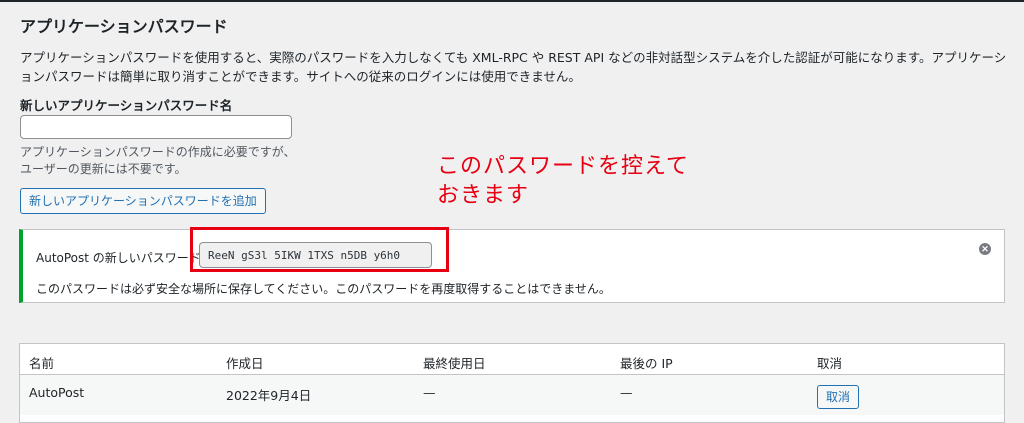 This screenshot has width=1024, height=423. Describe the element at coordinates (124, 26) in the screenshot. I see `section-title: アプリケーションパスワード` at that location.